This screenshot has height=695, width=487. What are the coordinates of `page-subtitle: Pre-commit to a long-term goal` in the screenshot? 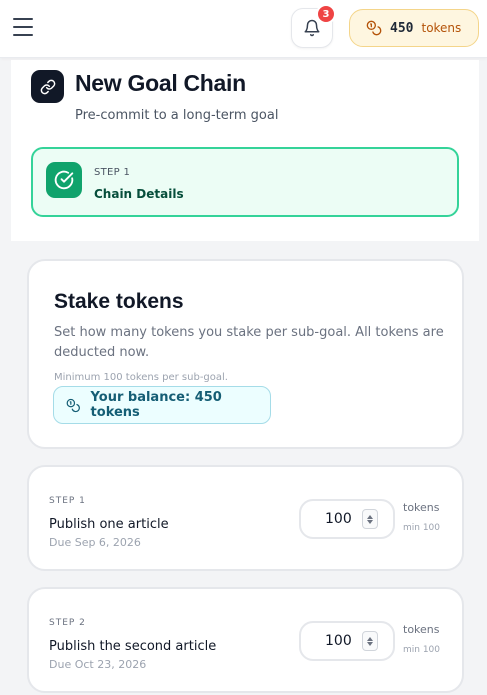 It's located at (177, 115).